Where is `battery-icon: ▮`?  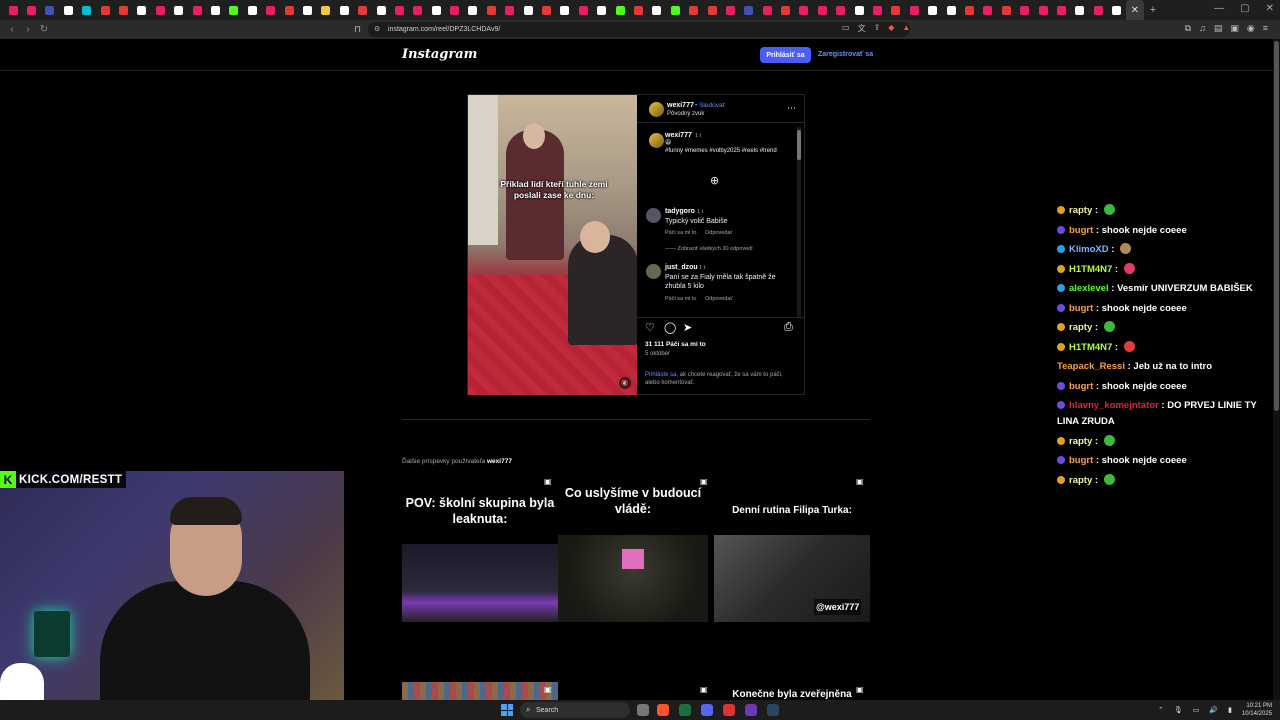 battery-icon: ▮ is located at coordinates (1230, 710).